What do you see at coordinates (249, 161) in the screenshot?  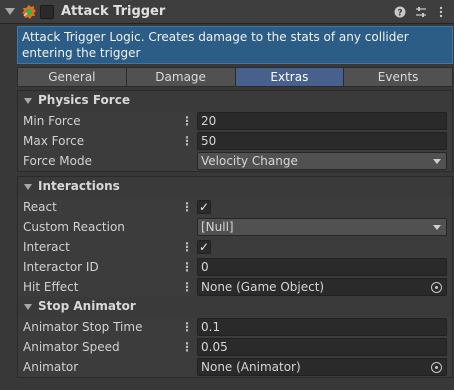 I see `dropdown-value: Velocity Change` at bounding box center [249, 161].